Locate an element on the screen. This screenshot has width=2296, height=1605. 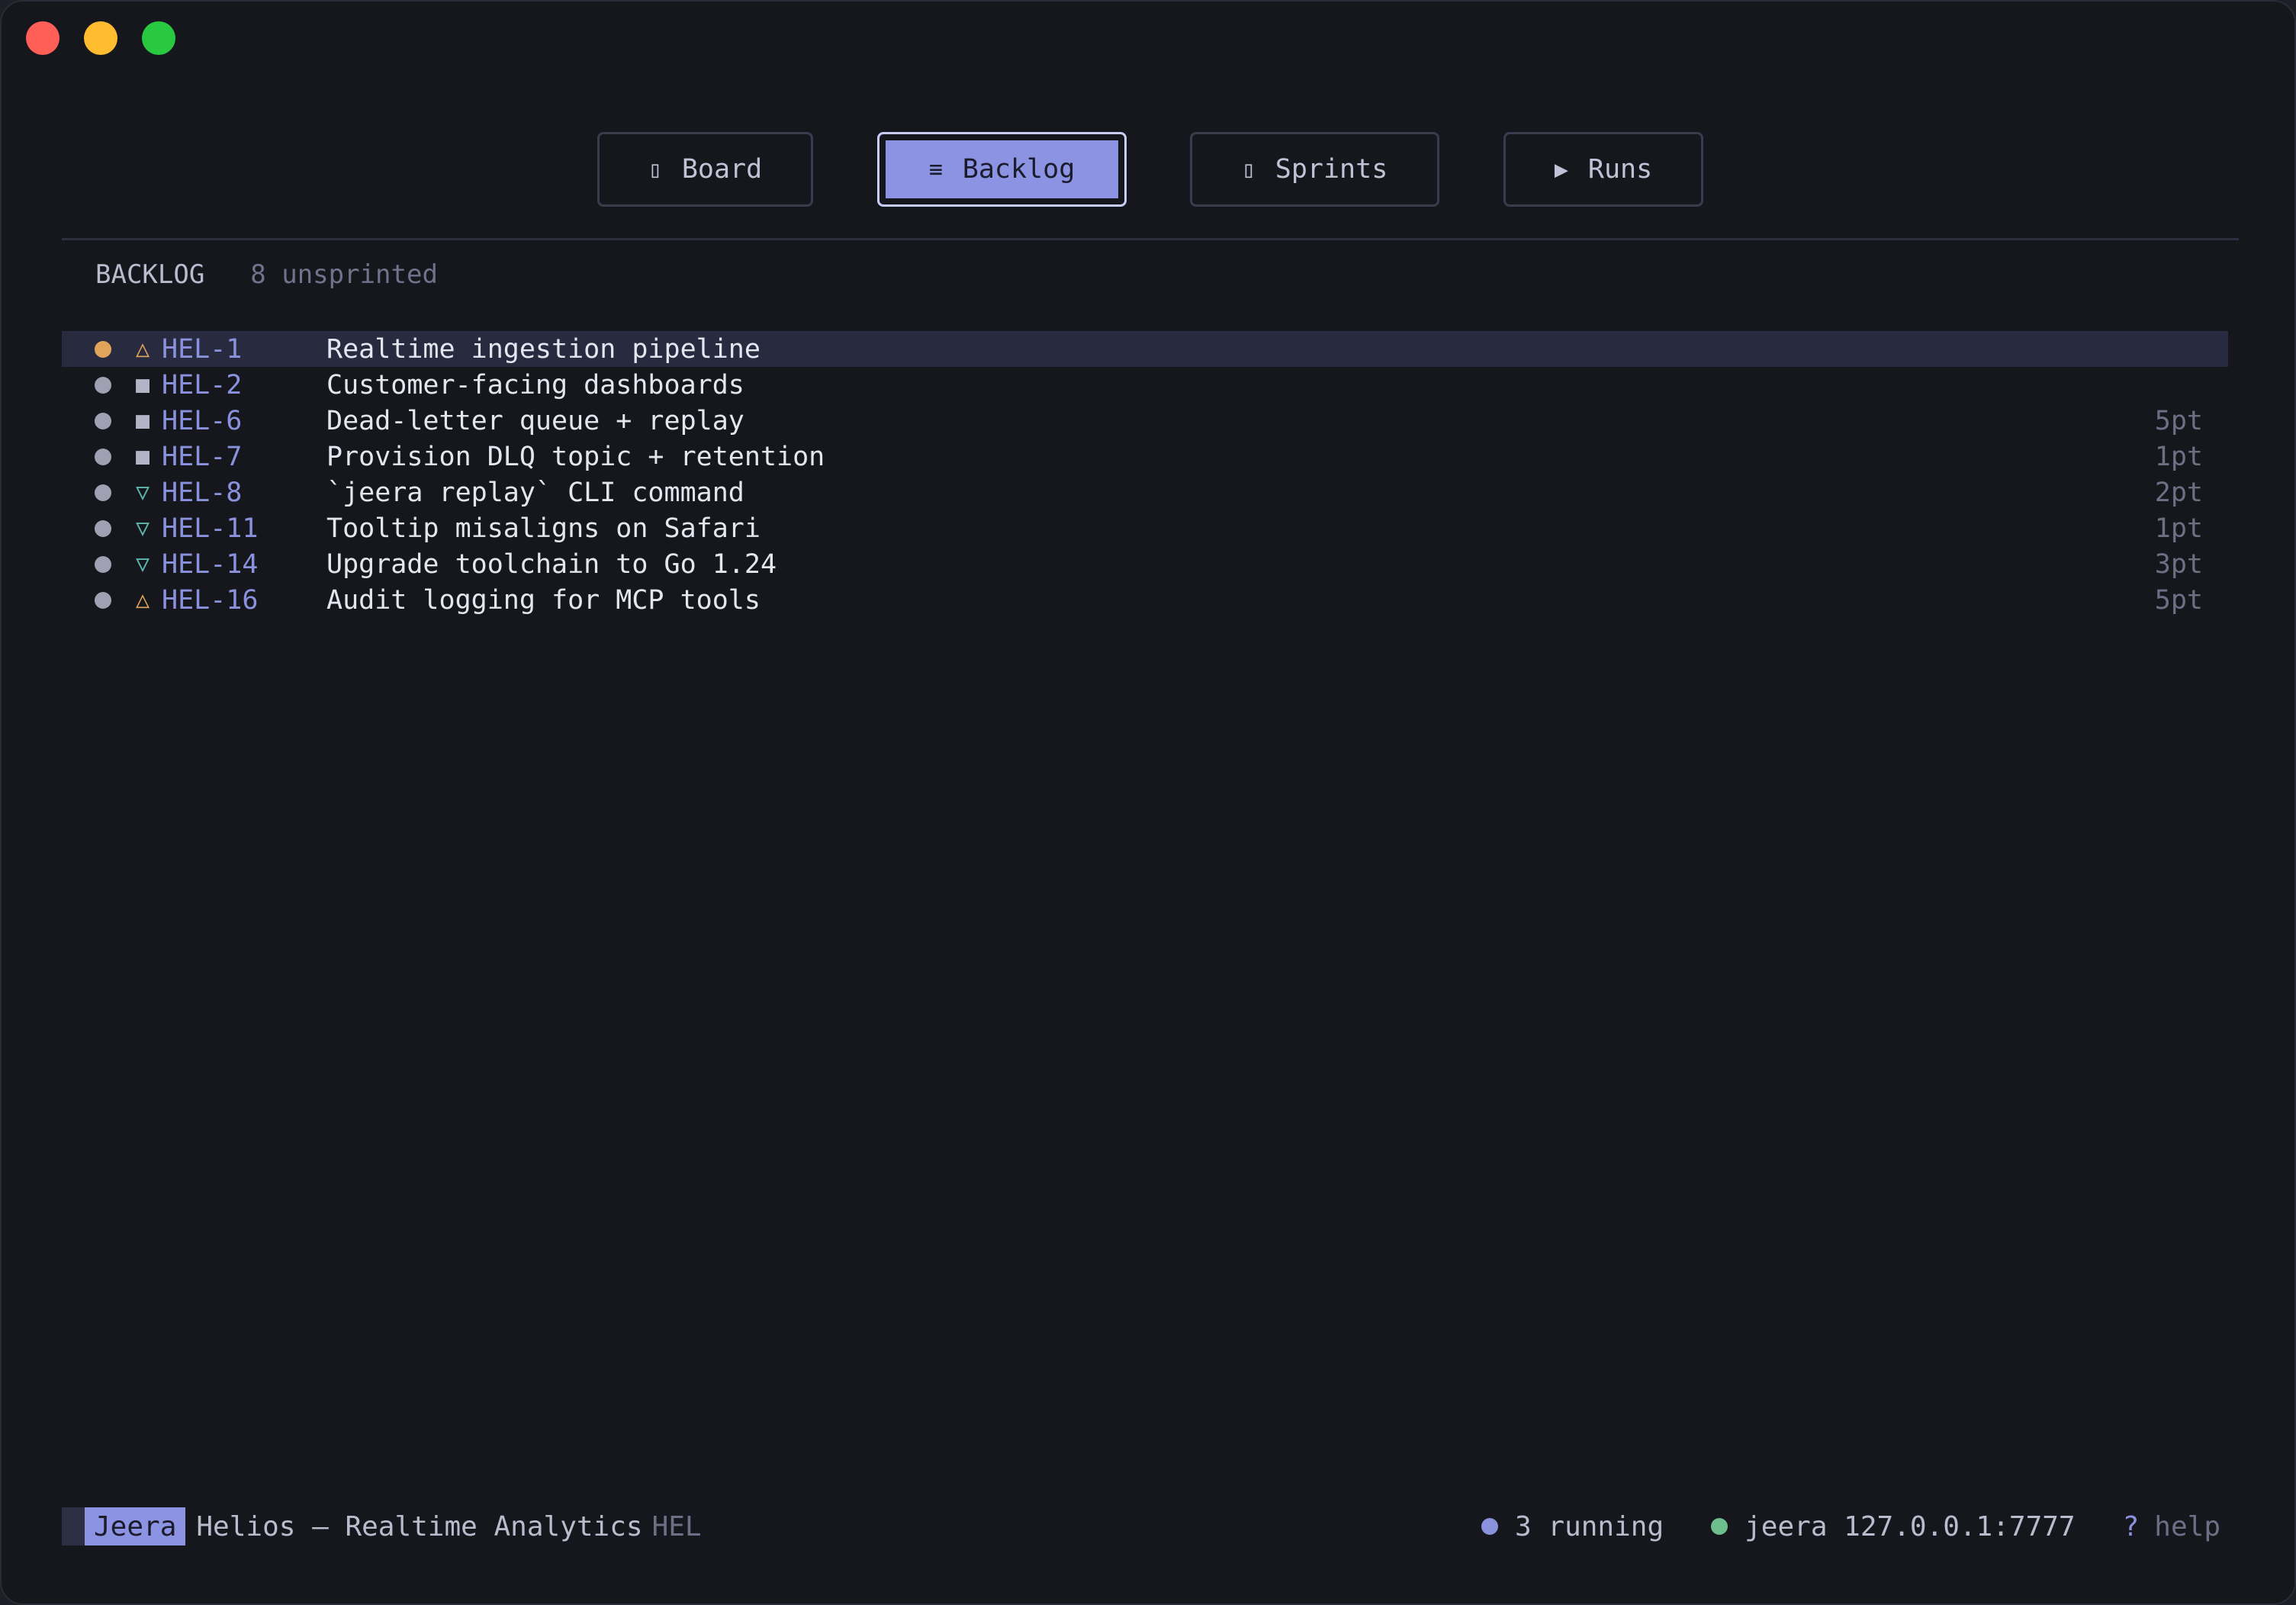
issue-row: ■ HEL-6 Dead-letter queue + replay 5pt is located at coordinates (1145, 421).